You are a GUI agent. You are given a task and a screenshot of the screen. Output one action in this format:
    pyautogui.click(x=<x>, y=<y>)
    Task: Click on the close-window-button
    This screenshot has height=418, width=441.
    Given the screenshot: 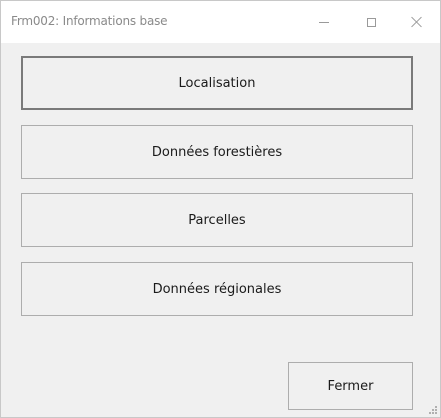 What is the action you would take?
    pyautogui.click(x=417, y=22)
    